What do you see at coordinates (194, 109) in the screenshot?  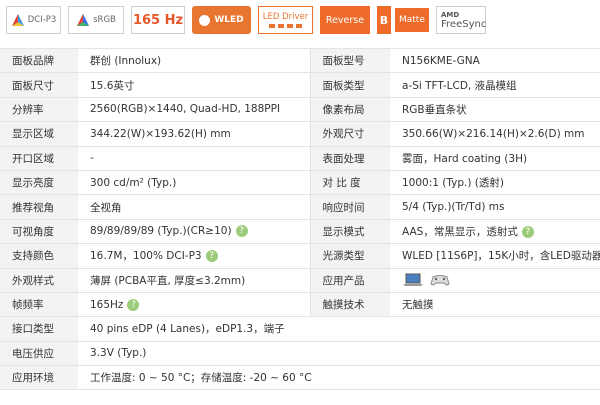 I see `spec-value: 2560(RGB)×1440, Quad-HD, 188PPI` at bounding box center [194, 109].